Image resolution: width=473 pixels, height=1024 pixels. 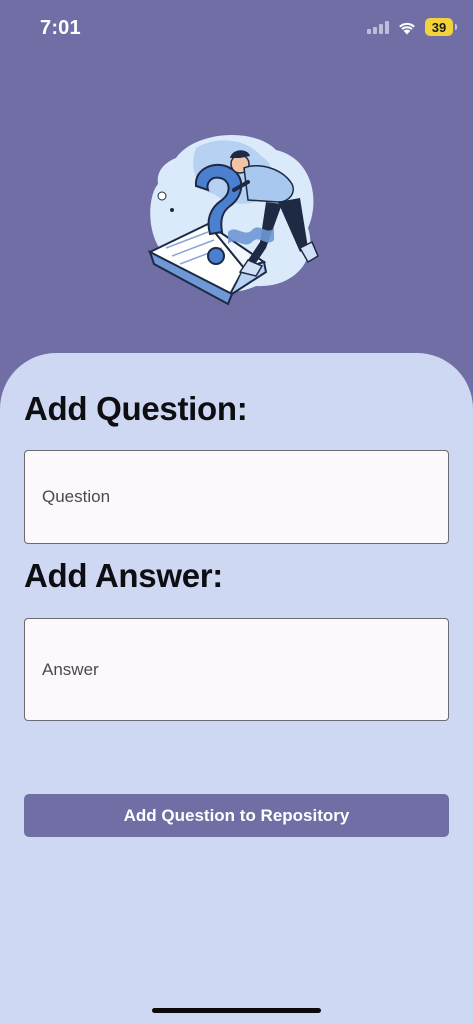 What do you see at coordinates (236, 1010) in the screenshot?
I see `home-indicator` at bounding box center [236, 1010].